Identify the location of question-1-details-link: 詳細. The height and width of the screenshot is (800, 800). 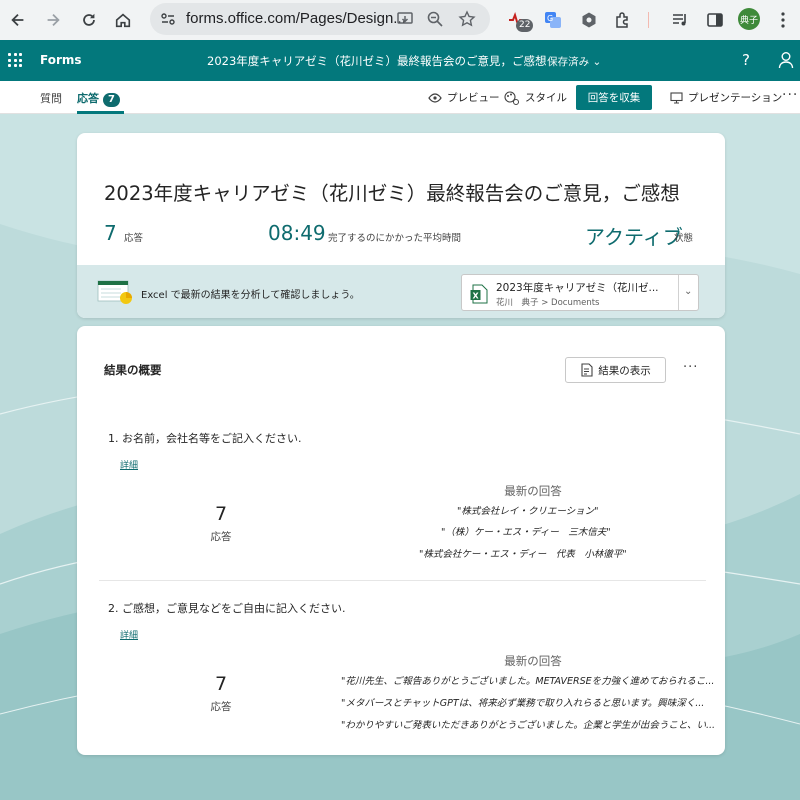
(129, 464).